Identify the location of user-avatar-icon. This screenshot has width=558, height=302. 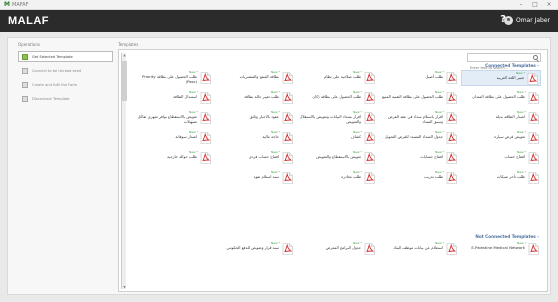
(508, 20).